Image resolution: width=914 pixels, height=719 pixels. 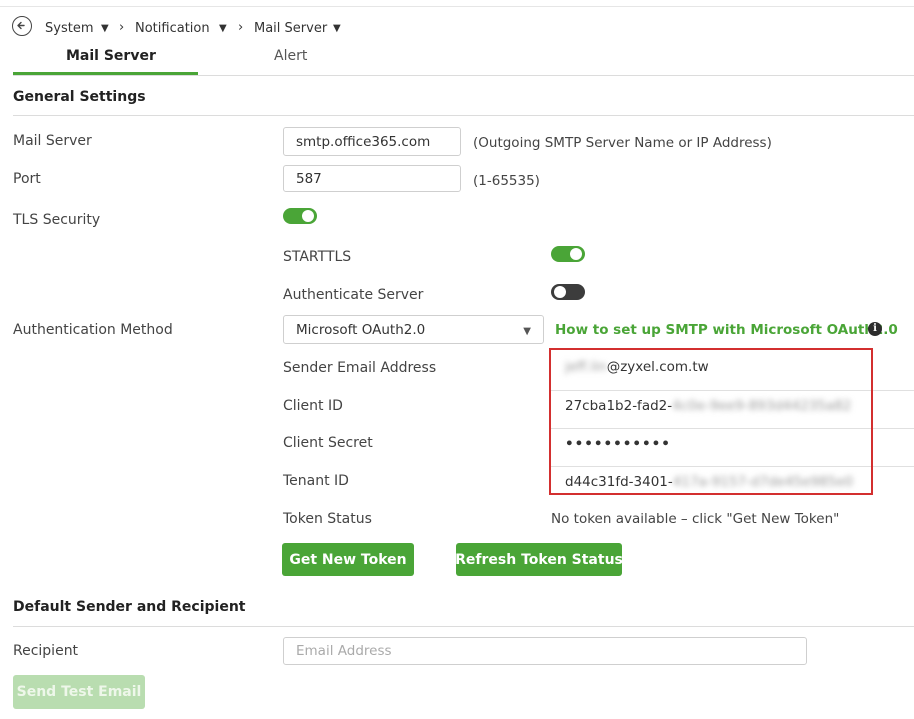 What do you see at coordinates (457, 3) in the screenshot?
I see `top-edge` at bounding box center [457, 3].